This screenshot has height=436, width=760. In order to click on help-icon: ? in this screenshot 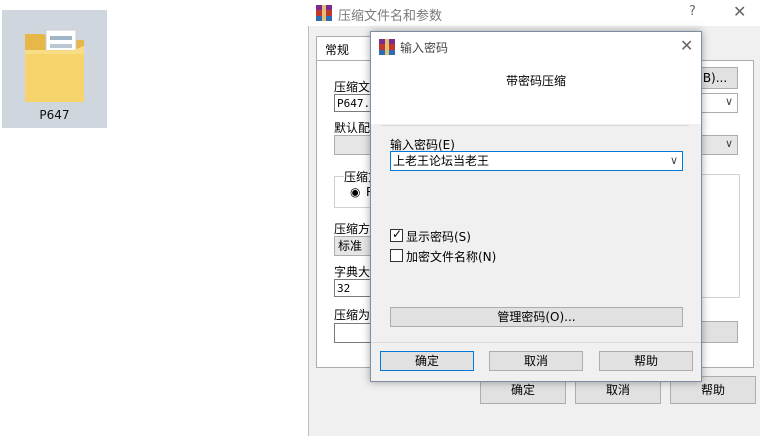, I will do `click(692, 11)`.